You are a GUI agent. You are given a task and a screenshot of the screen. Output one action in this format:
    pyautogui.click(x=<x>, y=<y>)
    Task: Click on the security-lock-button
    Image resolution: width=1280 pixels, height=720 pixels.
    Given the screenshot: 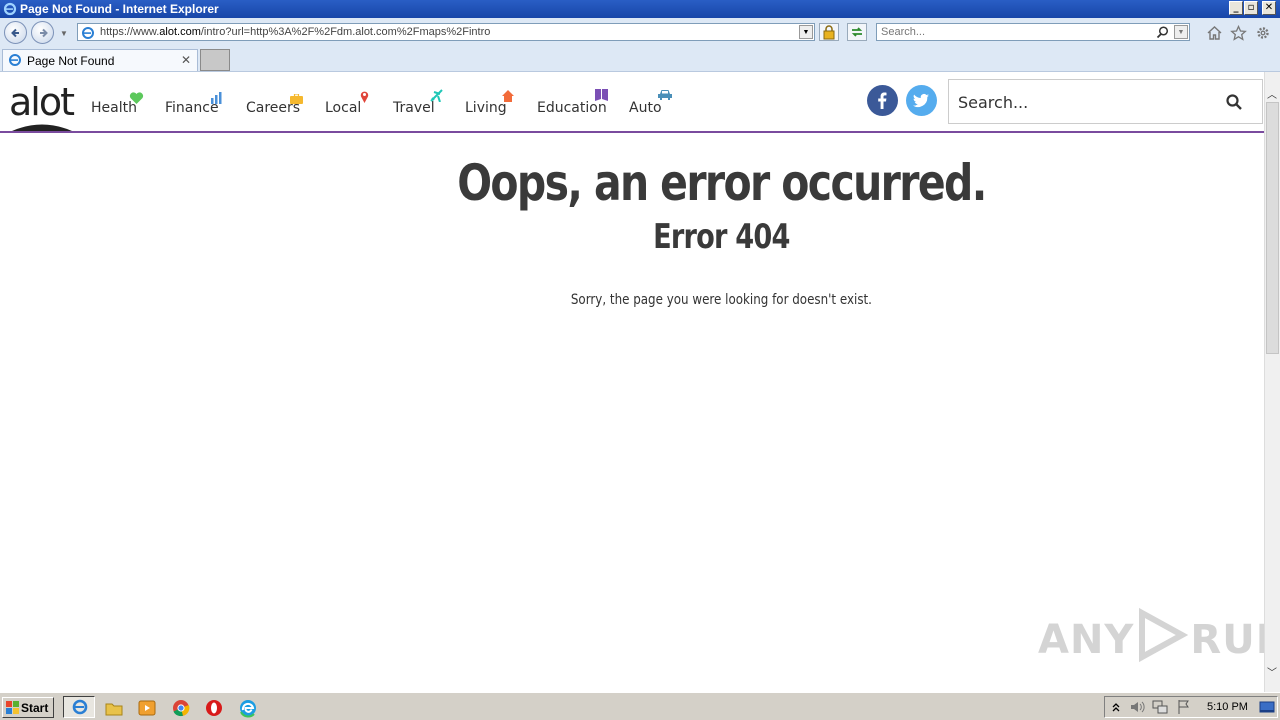 What is the action you would take?
    pyautogui.click(x=829, y=32)
    